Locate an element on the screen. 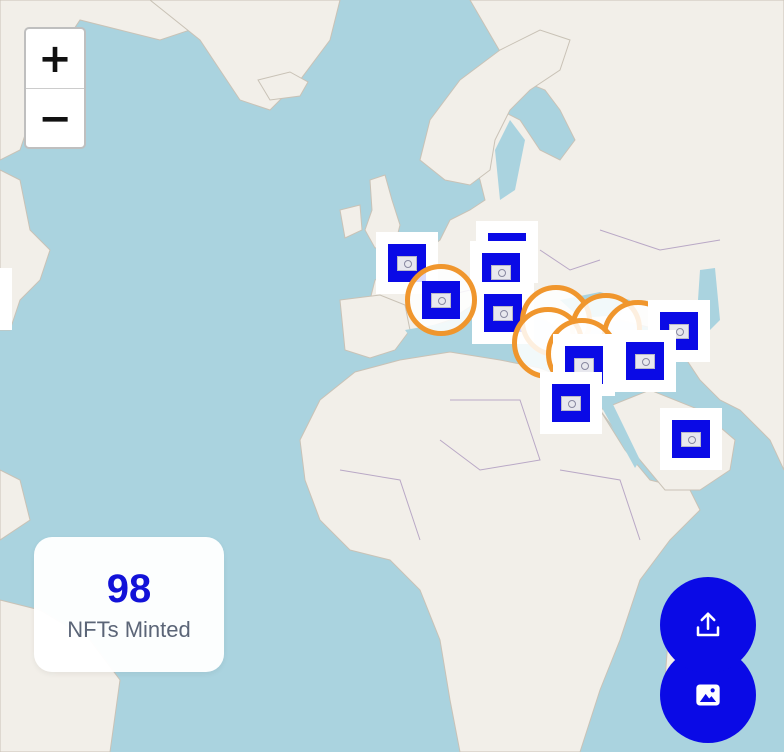 This screenshot has width=784, height=752. upload-icon is located at coordinates (708, 624).